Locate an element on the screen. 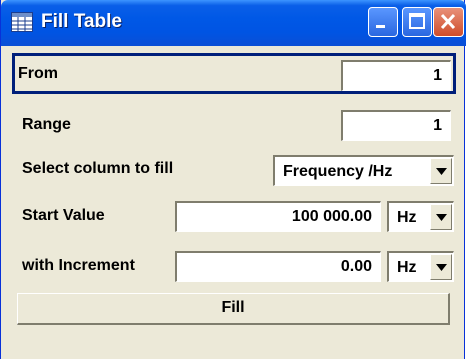 The image size is (467, 359). column-select: Frequency /Hz is located at coordinates (363, 170).